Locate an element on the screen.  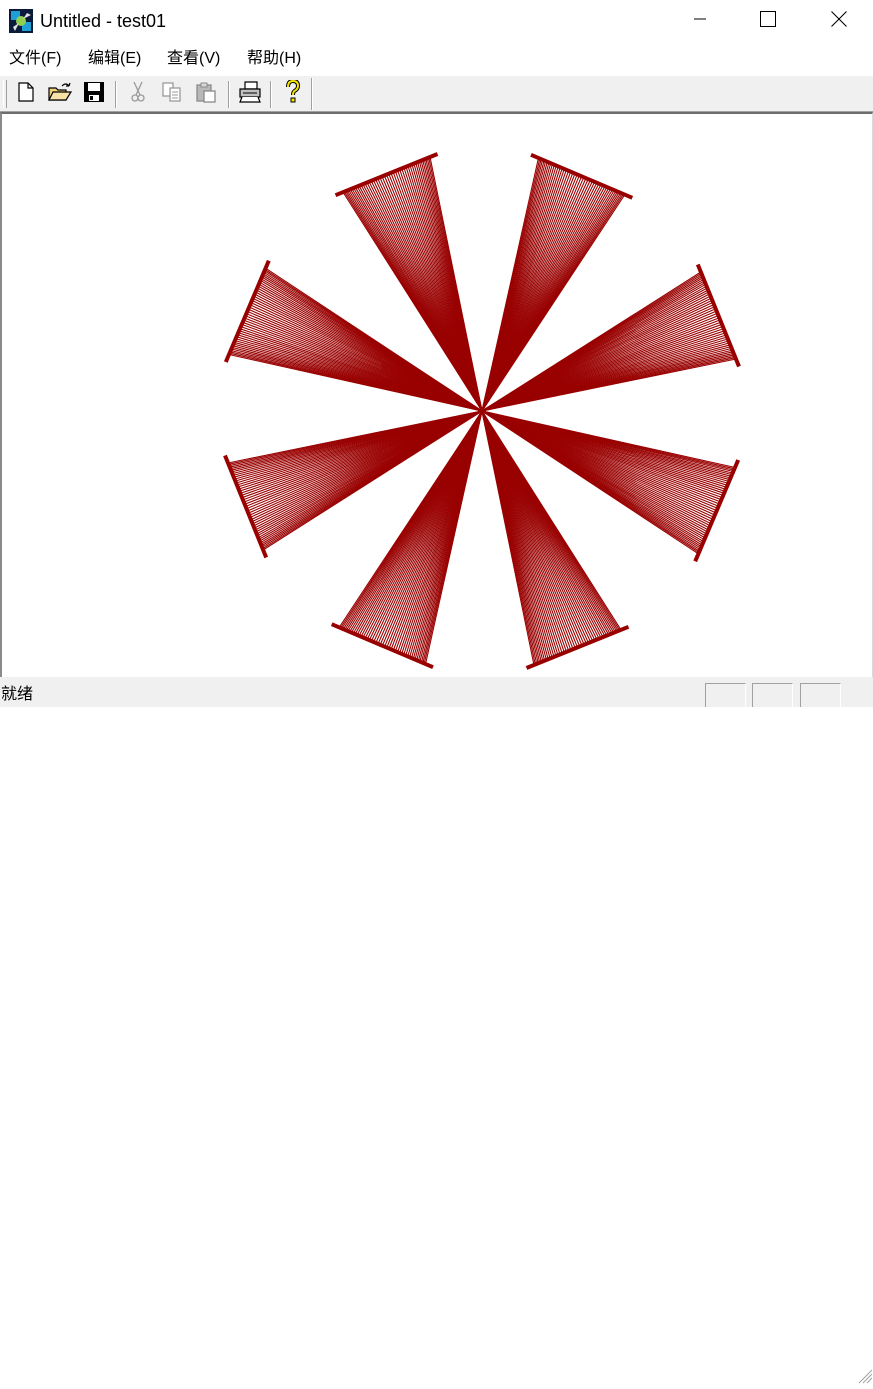
copy-button is located at coordinates (172, 94).